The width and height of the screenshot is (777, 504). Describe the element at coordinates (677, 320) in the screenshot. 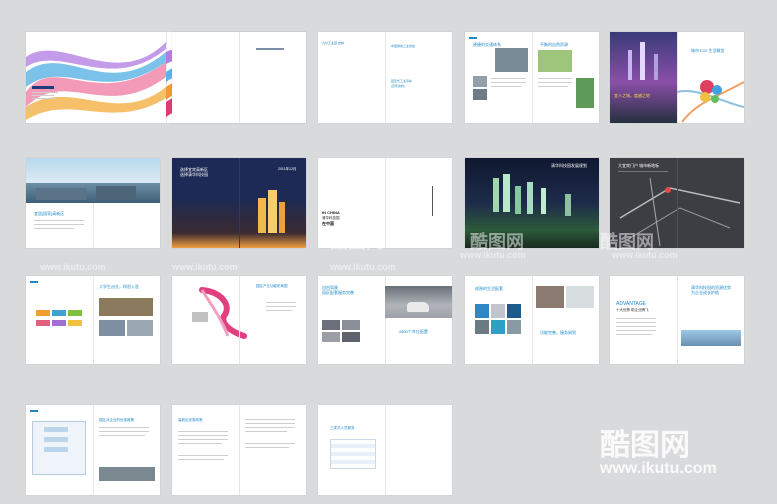

I see `spread-advantage: ADVANTAGE 十大优势 助企业腾飞 清华科技园的资源优势 为企业成长护航` at that location.